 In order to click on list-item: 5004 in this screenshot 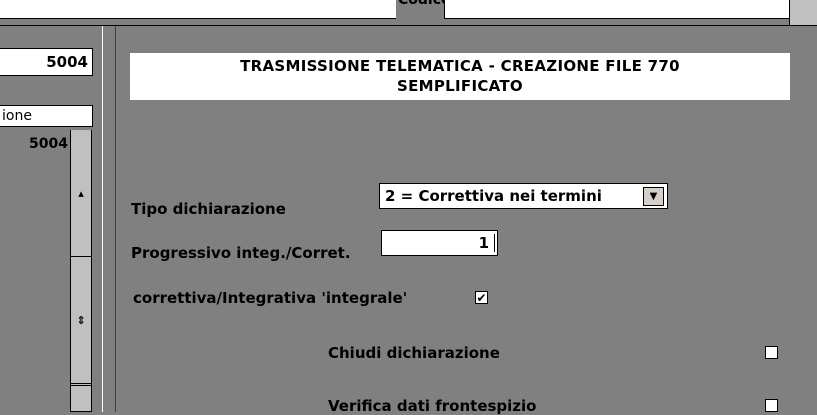, I will do `click(34, 144)`.